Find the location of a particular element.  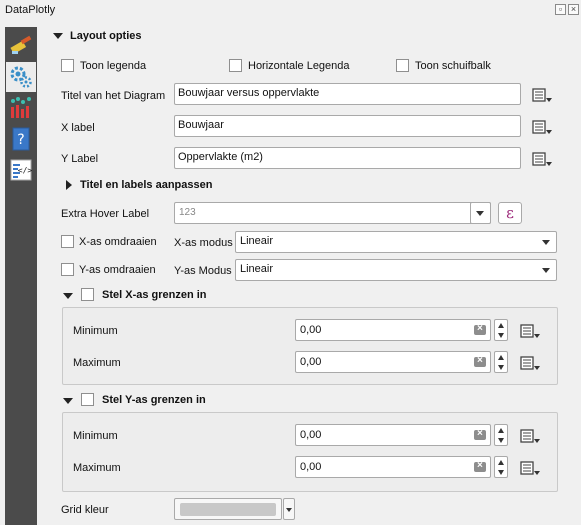

y-max-value: 0,00 is located at coordinates (311, 467).